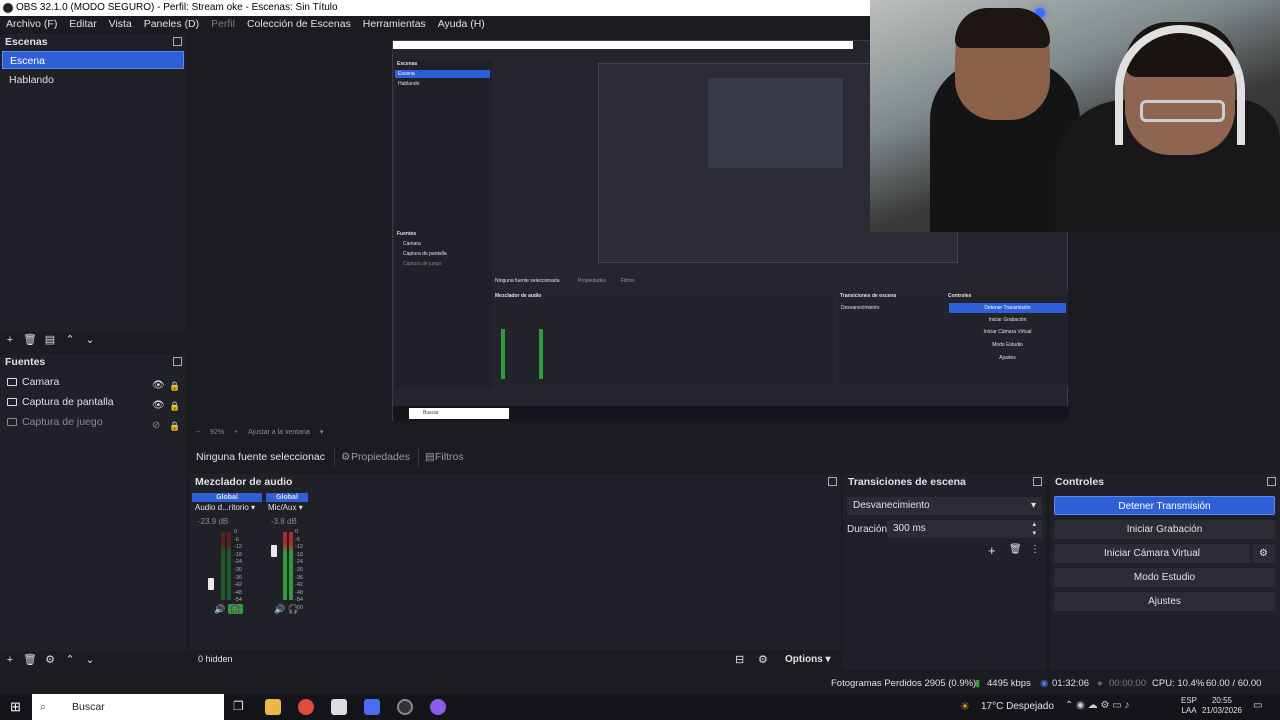 This screenshot has height=720, width=1280. I want to click on nested-ctrl-button: Iniciar Grabación, so click(1007, 320).